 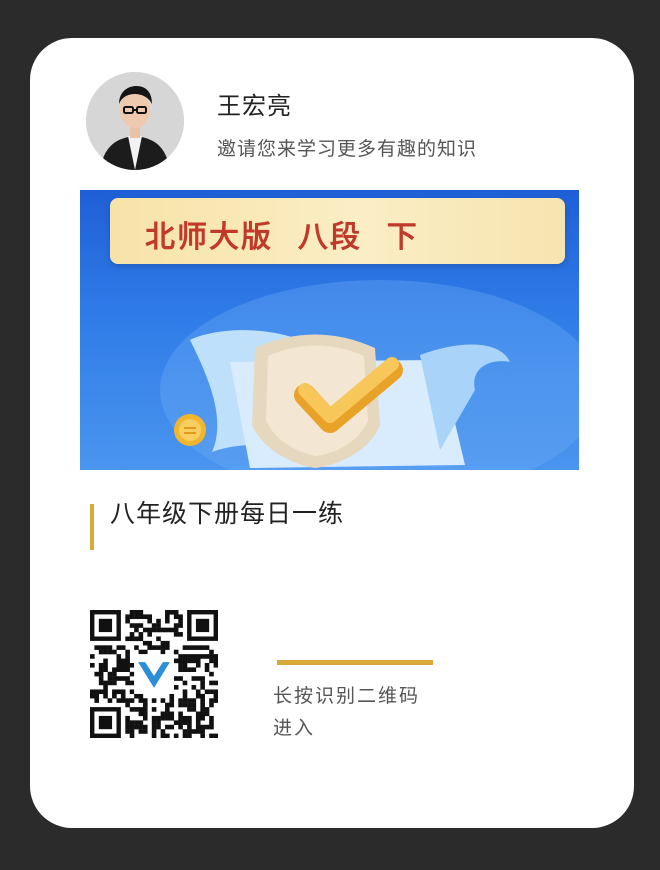 I want to click on qr-code, so click(x=154, y=674).